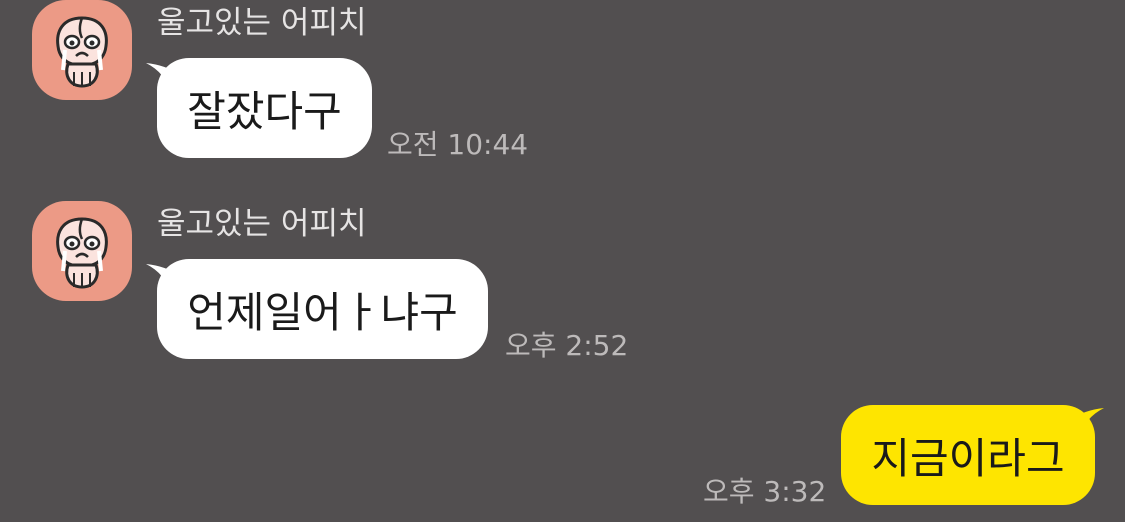  I want to click on message-bubble: 지금이라그, so click(968, 455).